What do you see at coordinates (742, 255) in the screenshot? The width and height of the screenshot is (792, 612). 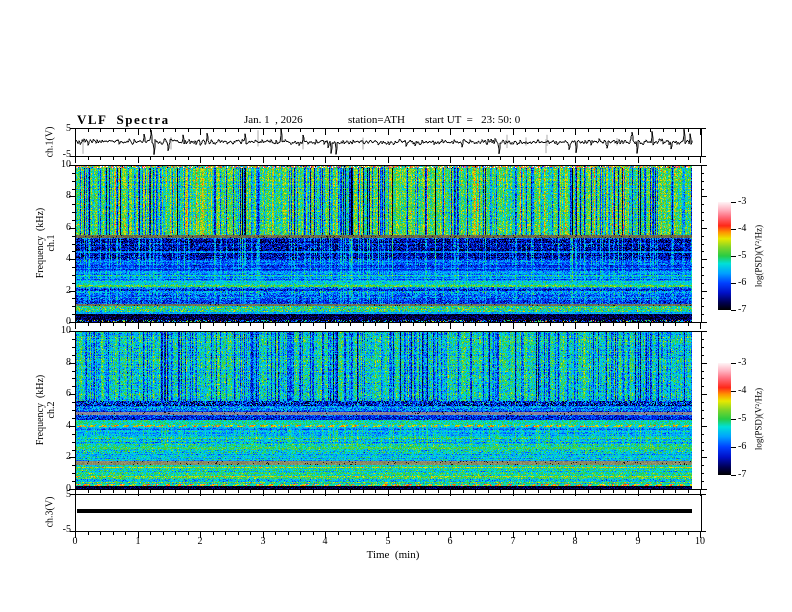 I see `colorbar-tick-label: -5` at bounding box center [742, 255].